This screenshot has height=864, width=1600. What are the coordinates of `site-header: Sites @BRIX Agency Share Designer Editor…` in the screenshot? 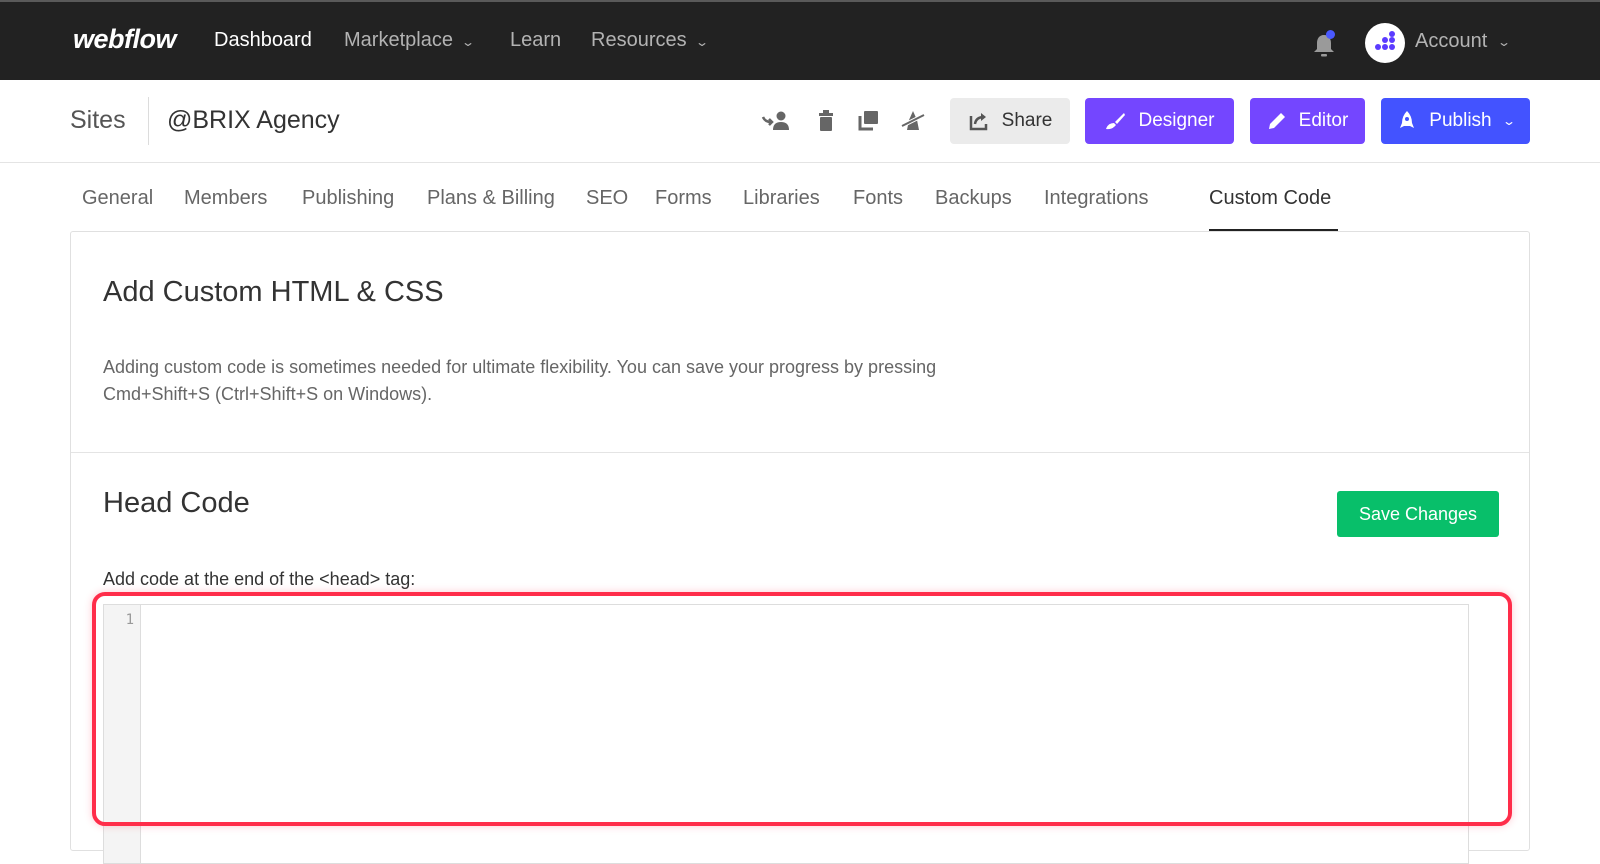 It's located at (800, 121).